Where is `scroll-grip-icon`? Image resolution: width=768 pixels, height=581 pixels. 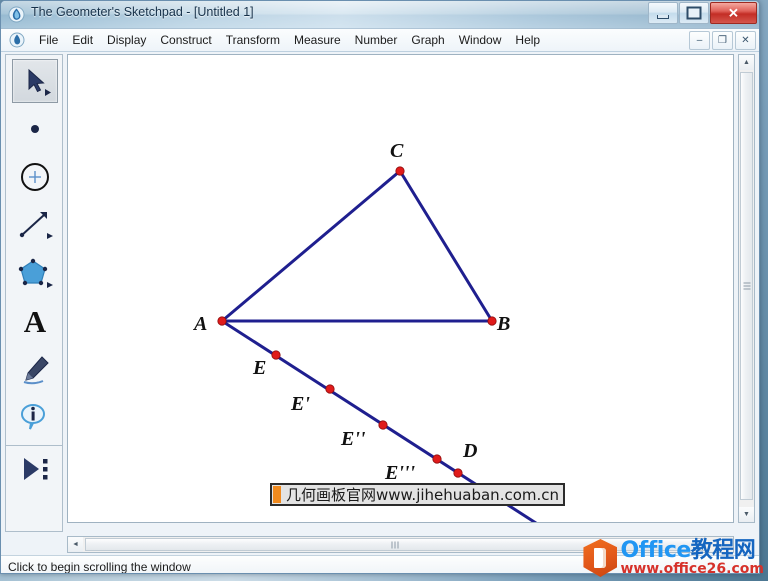
scroll-grip-icon is located at coordinates (746, 286).